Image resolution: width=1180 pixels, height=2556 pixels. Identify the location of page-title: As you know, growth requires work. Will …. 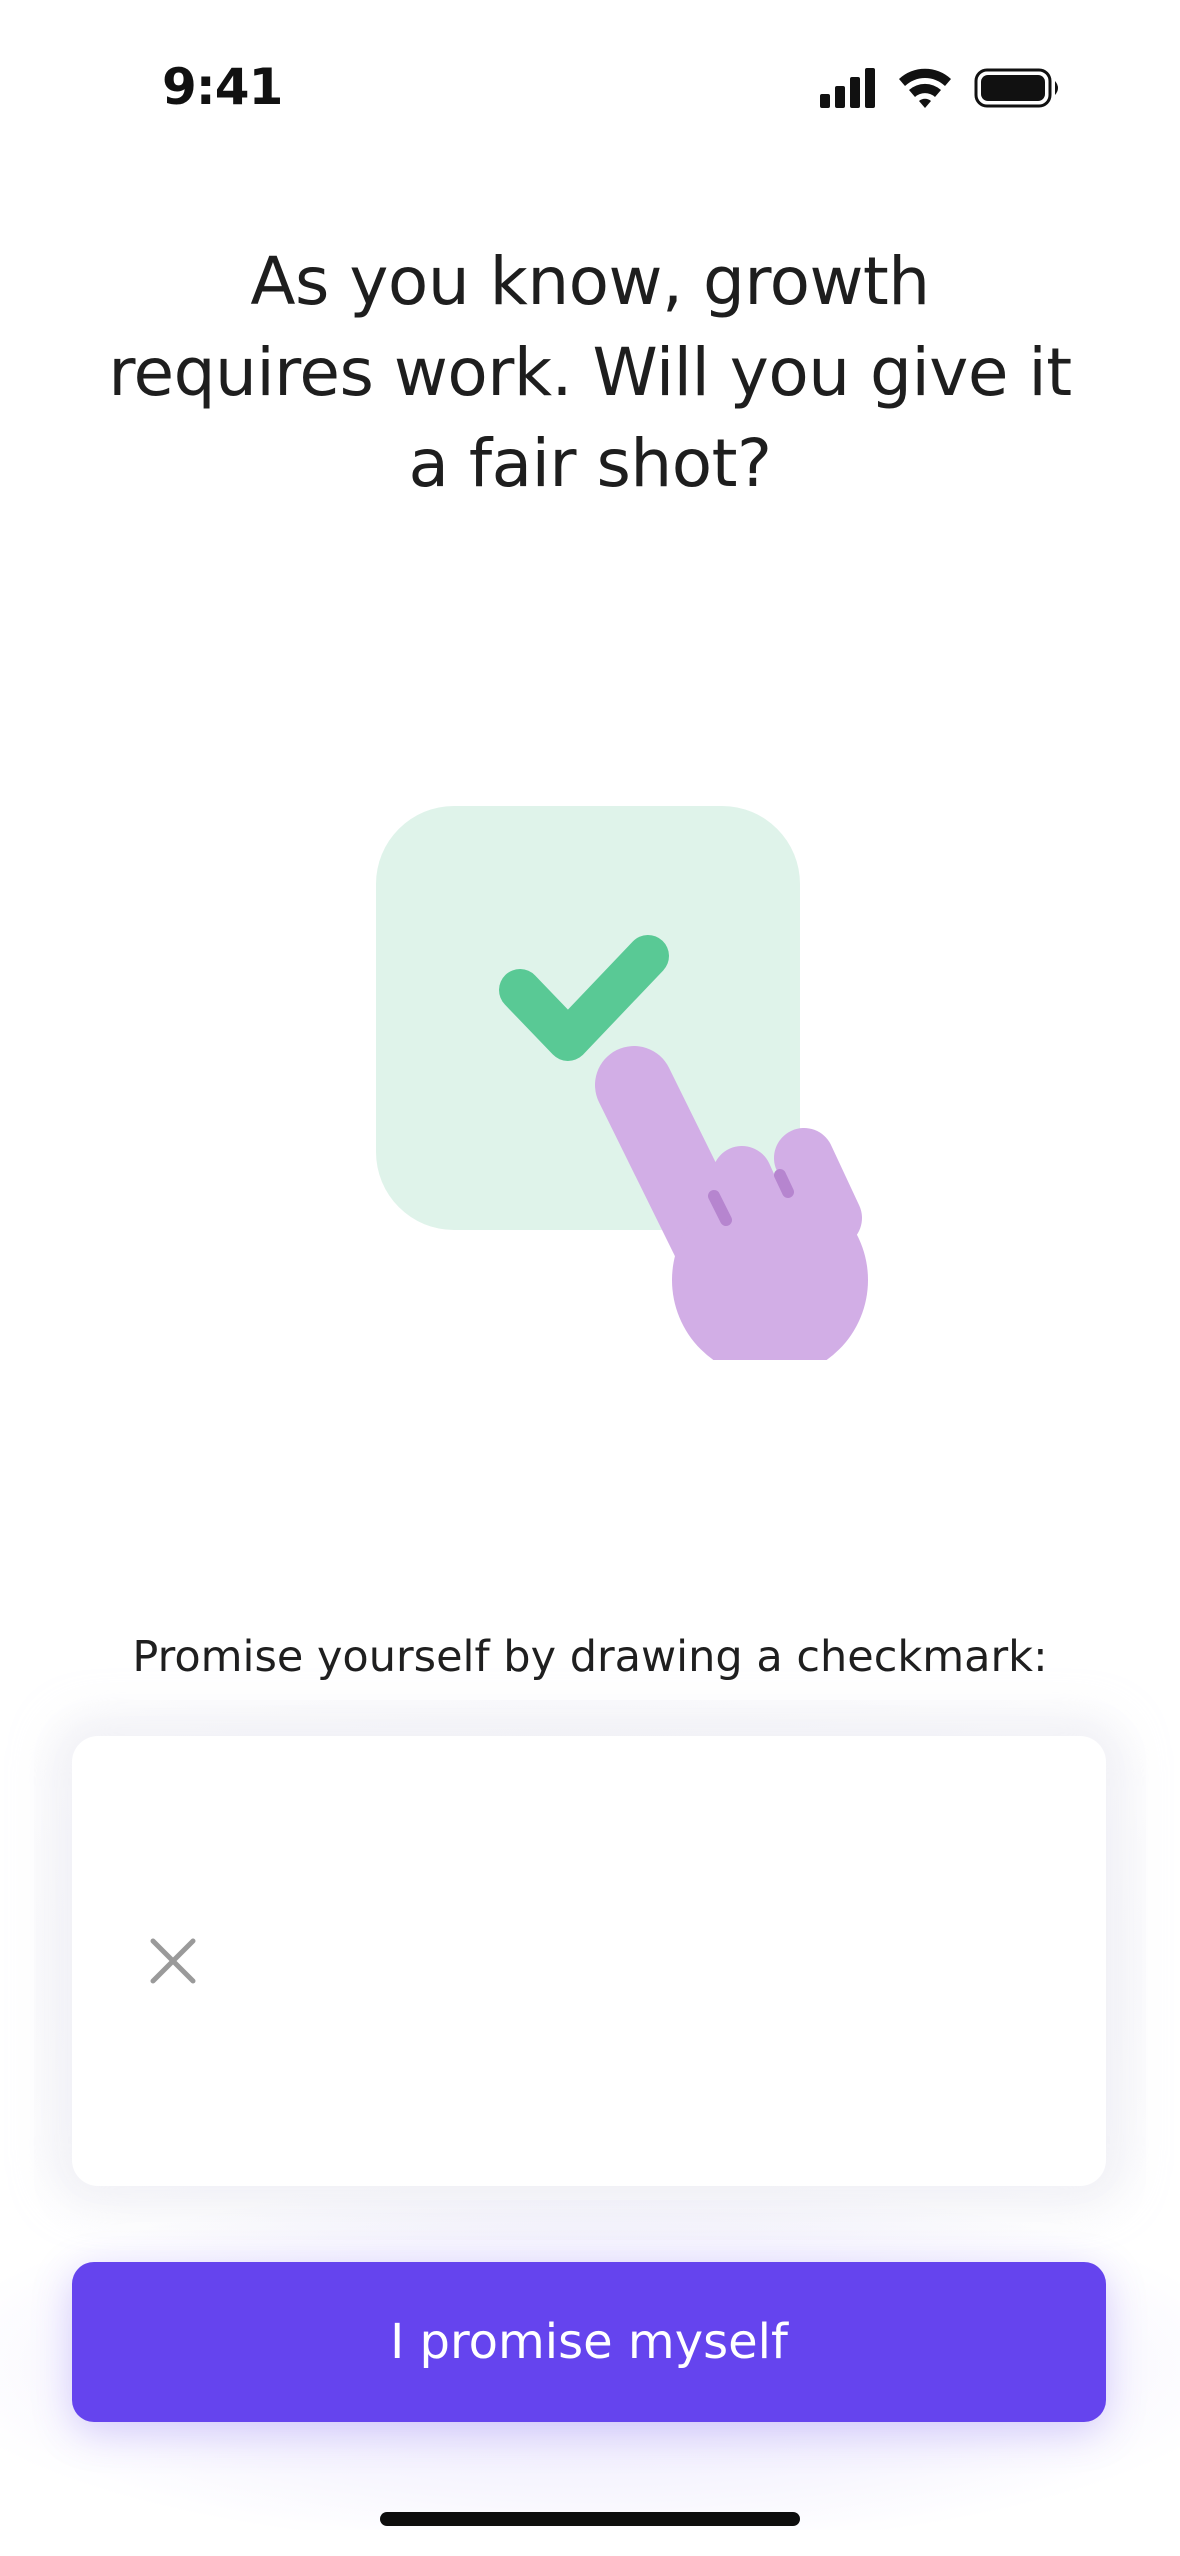
(590, 372).